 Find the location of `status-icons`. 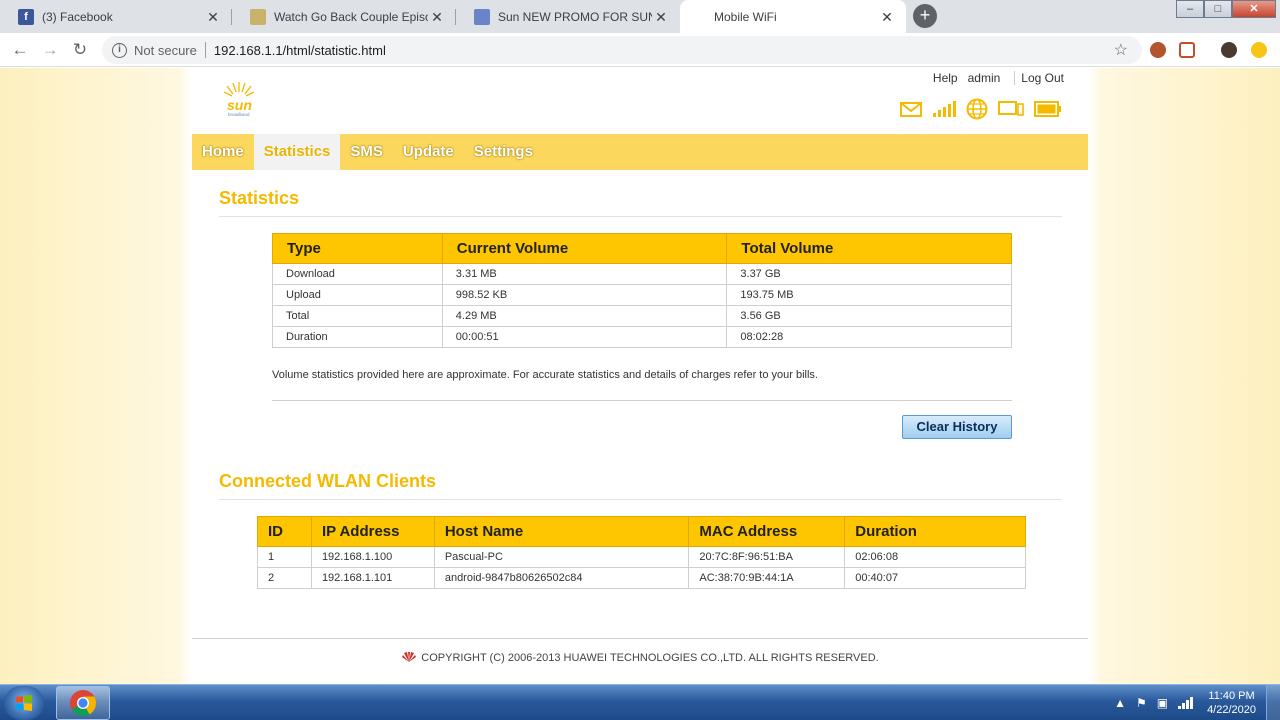

status-icons is located at coordinates (976, 109).